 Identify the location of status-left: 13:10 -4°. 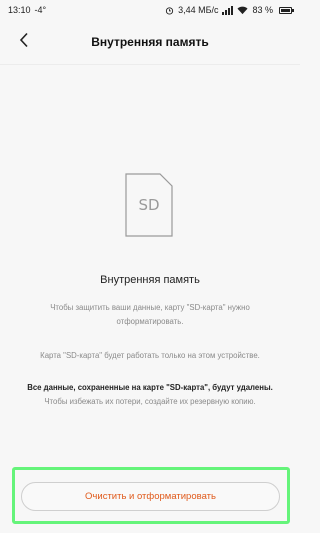
(27, 10).